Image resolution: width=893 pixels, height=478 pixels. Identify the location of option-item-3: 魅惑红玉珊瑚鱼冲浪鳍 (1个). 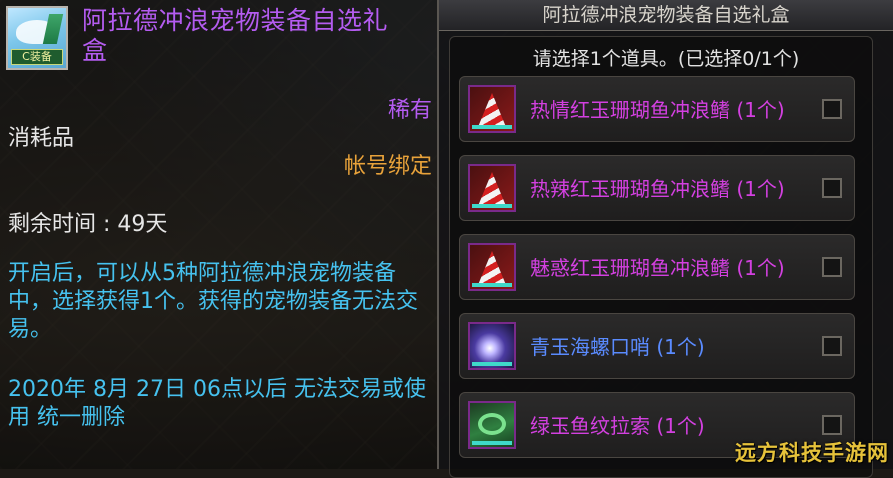
(657, 267).